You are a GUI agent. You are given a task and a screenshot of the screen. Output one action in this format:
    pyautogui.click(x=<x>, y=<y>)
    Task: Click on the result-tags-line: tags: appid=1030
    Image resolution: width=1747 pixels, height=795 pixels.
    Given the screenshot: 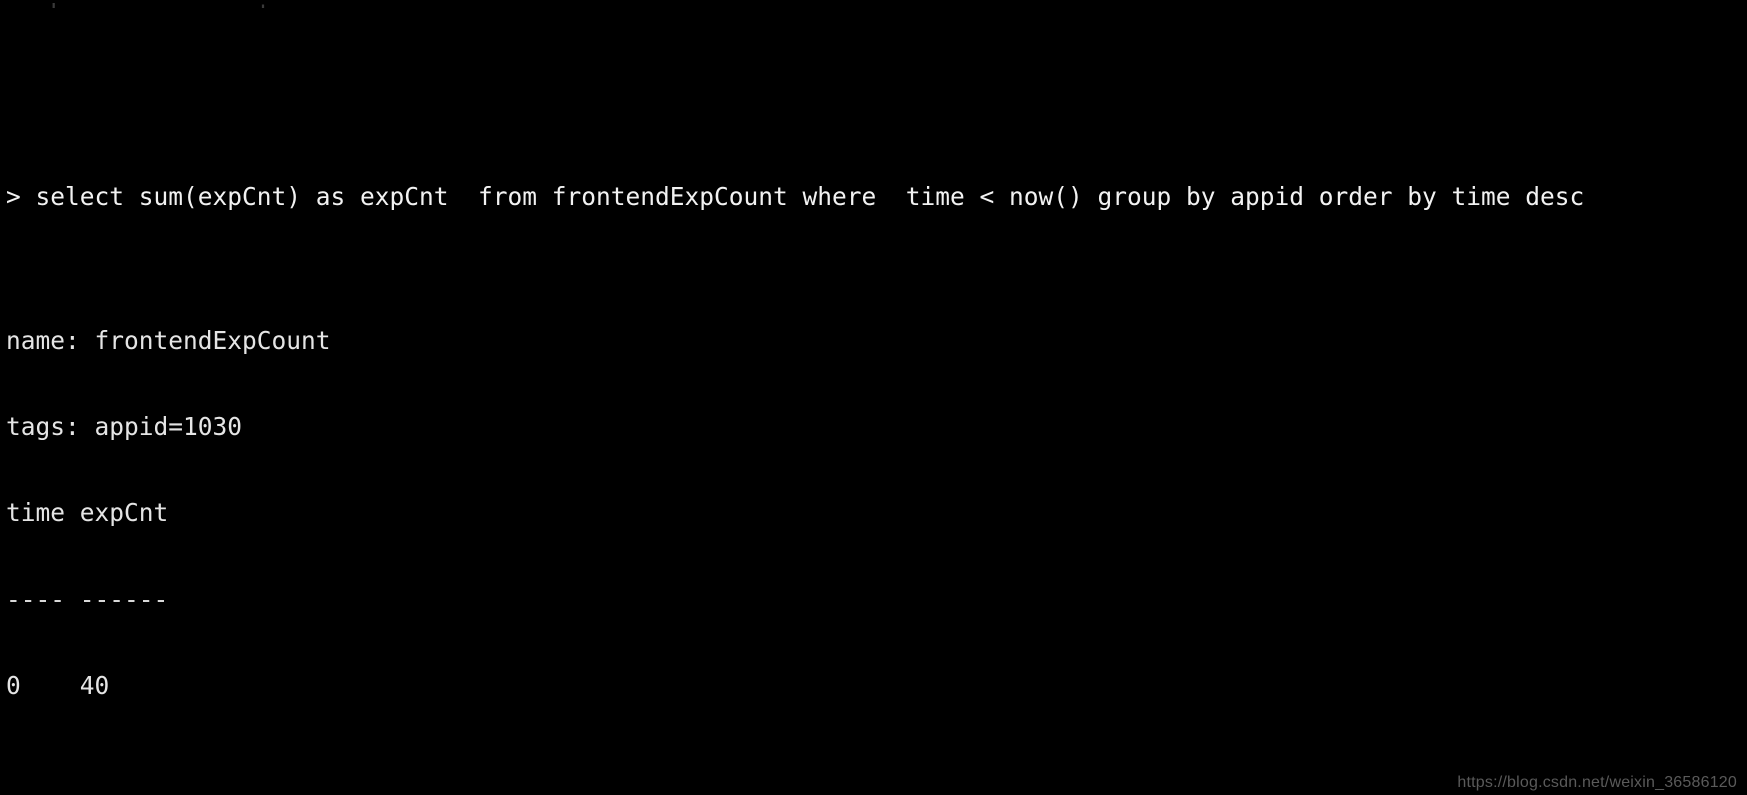 What is the action you would take?
    pyautogui.click(x=124, y=426)
    